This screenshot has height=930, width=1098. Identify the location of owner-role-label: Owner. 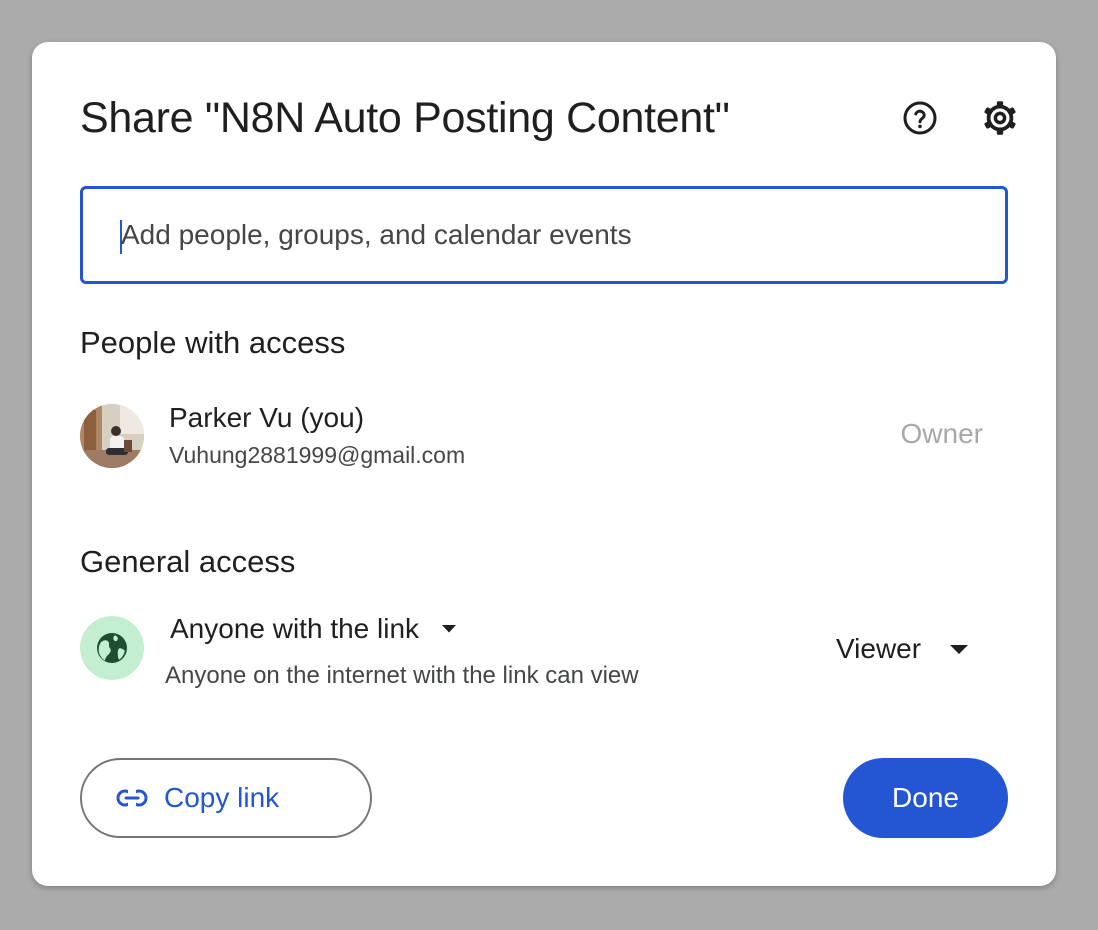
(941, 433).